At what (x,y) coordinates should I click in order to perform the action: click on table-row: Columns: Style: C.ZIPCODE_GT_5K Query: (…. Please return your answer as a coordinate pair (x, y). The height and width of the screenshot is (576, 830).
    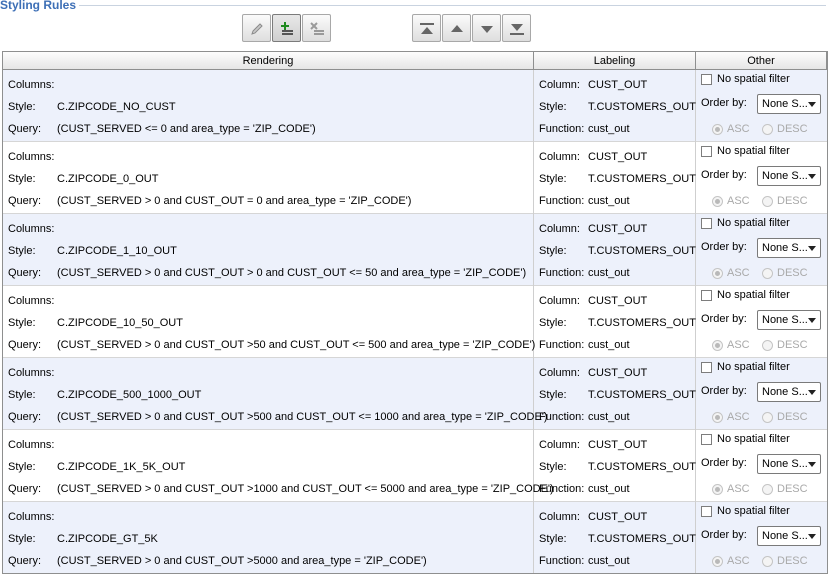
    Looking at the image, I should click on (415, 537).